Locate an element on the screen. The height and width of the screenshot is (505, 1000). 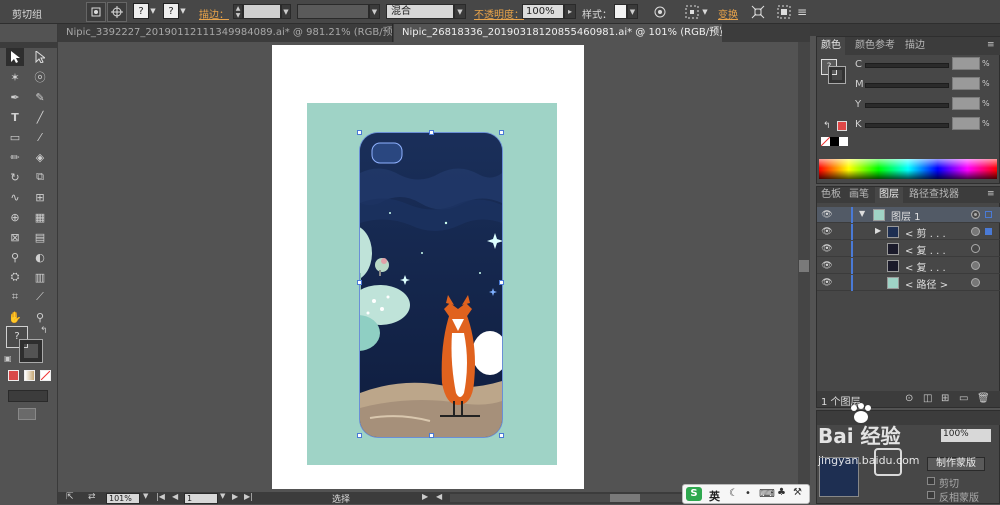
drawing-mode-button is located at coordinates (28, 396).